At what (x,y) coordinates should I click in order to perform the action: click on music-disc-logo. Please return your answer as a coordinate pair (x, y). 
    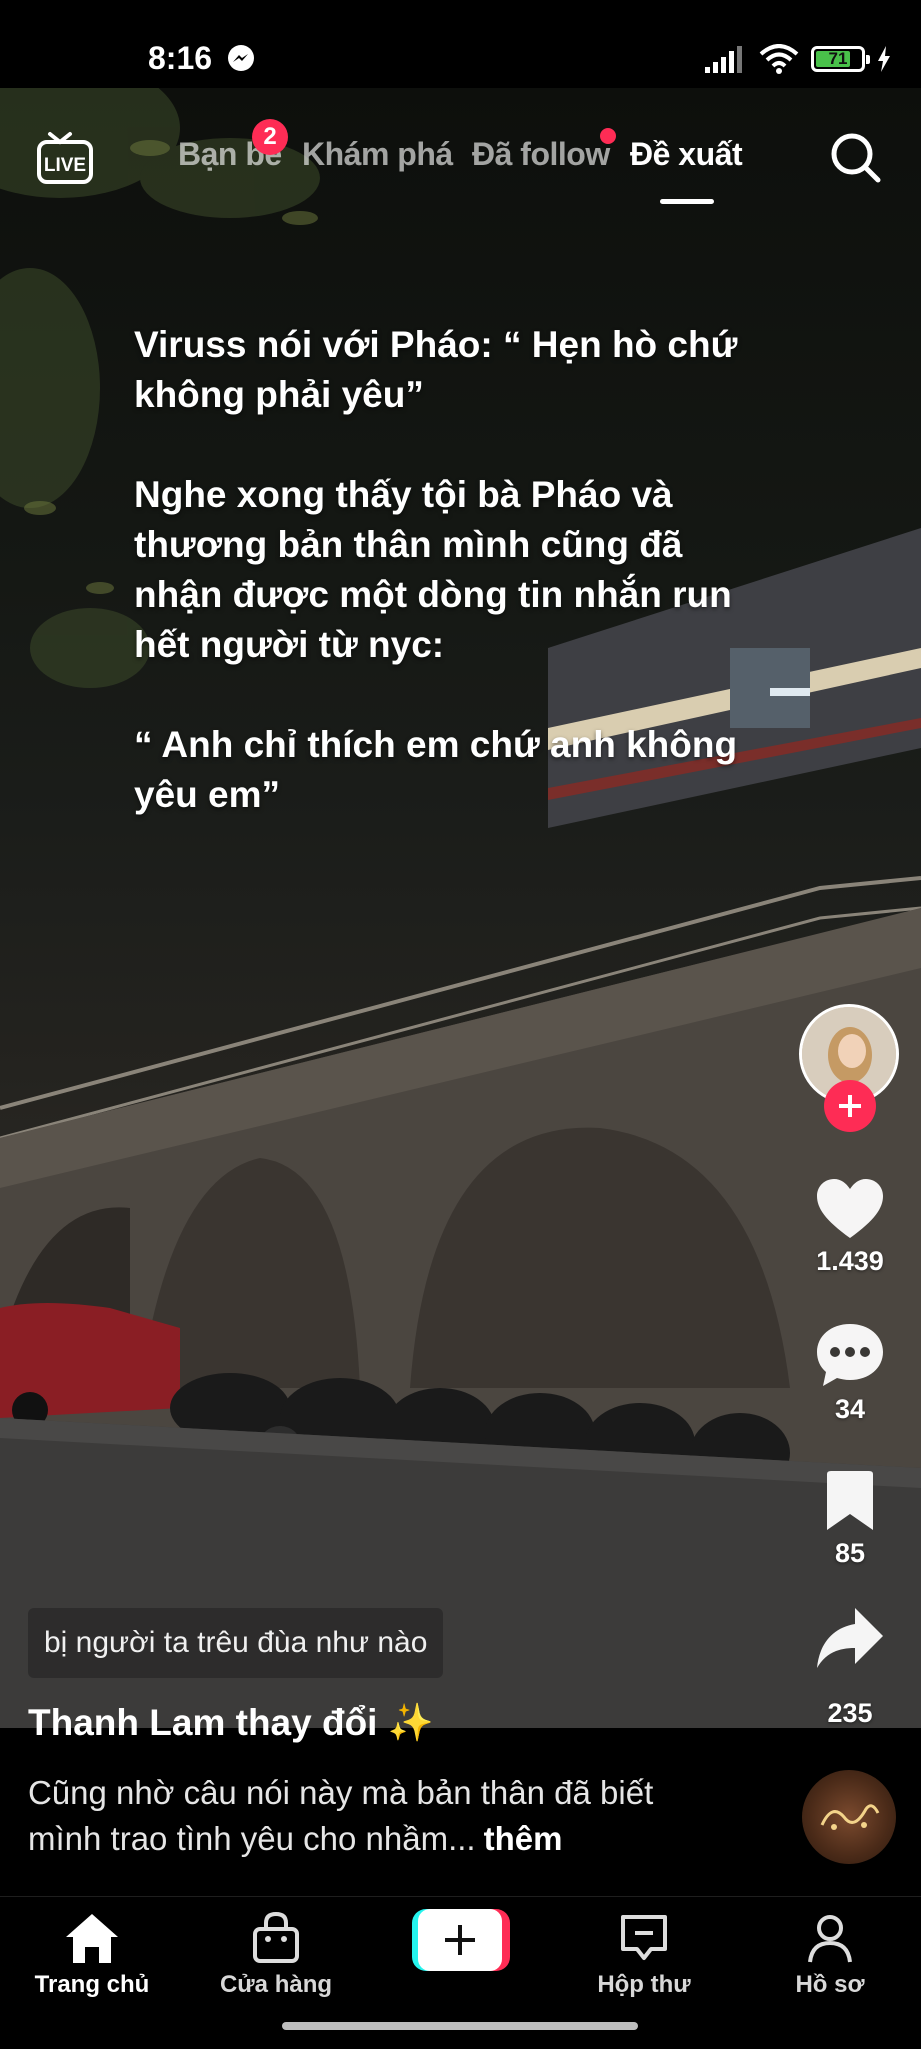
    Looking at the image, I should click on (850, 1817).